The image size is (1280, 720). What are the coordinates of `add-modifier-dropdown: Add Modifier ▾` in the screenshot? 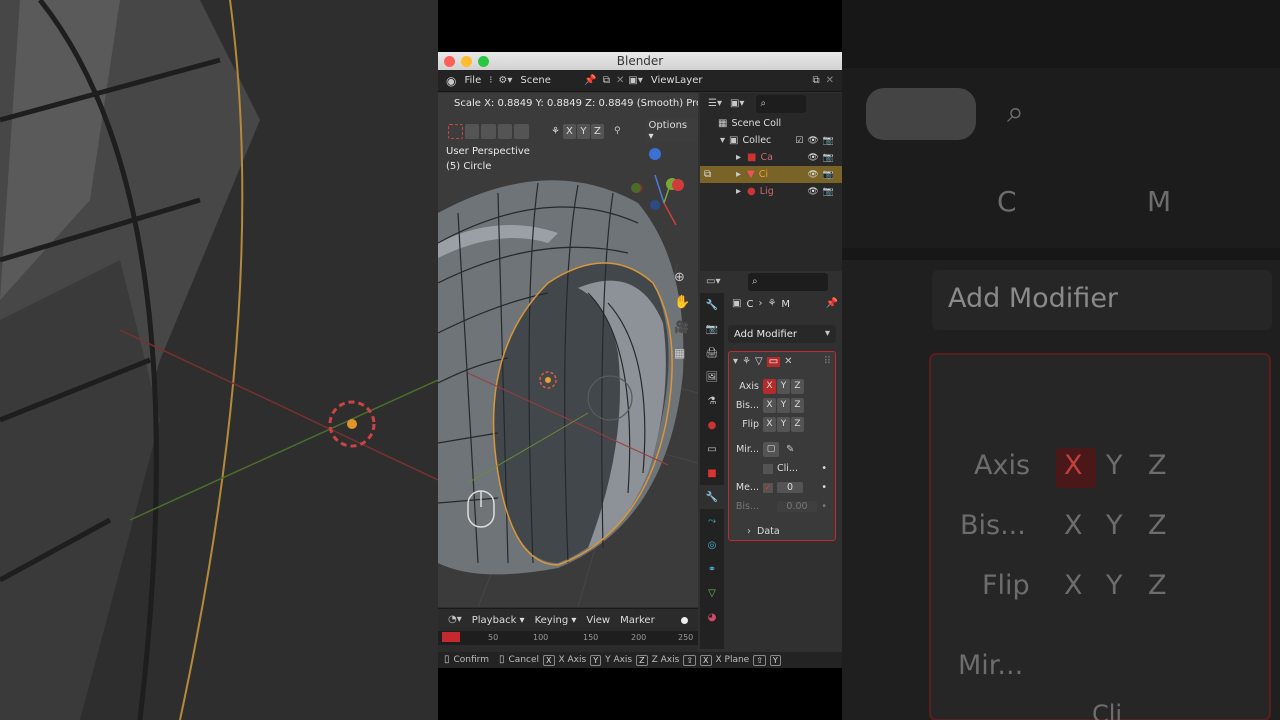 It's located at (782, 334).